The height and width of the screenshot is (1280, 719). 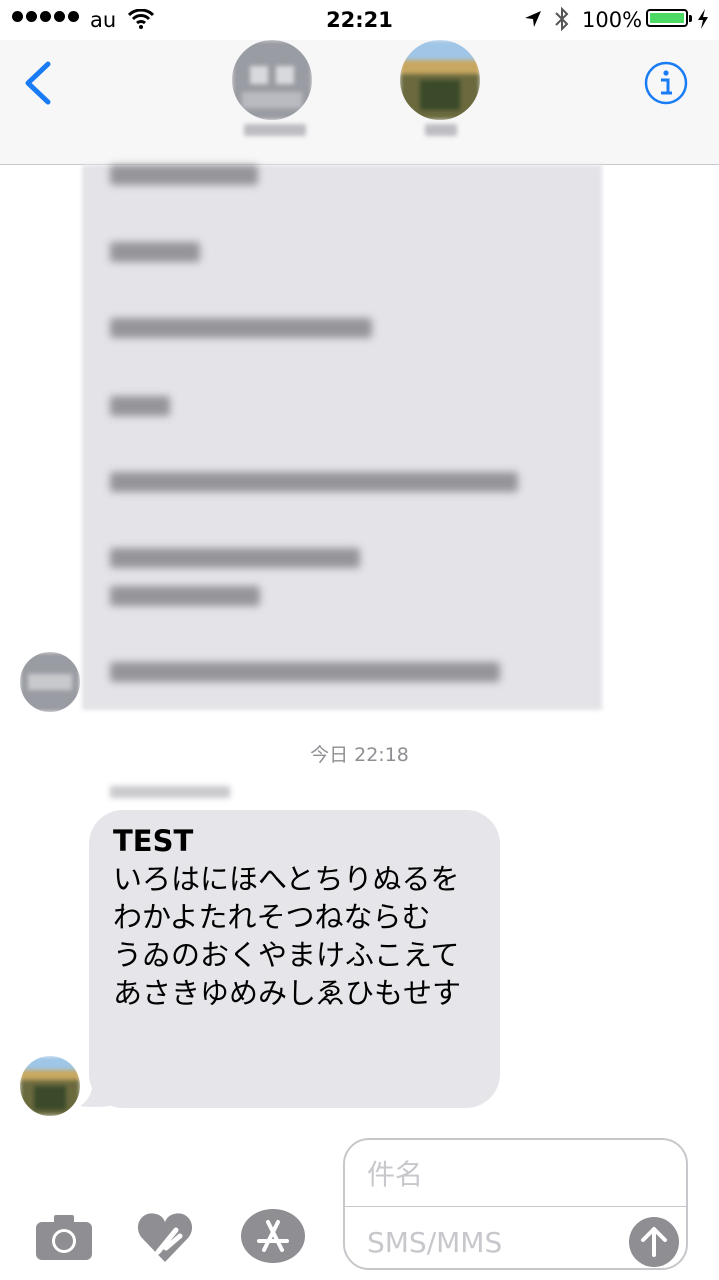 What do you see at coordinates (170, 792) in the screenshot?
I see `sender-name-blurred` at bounding box center [170, 792].